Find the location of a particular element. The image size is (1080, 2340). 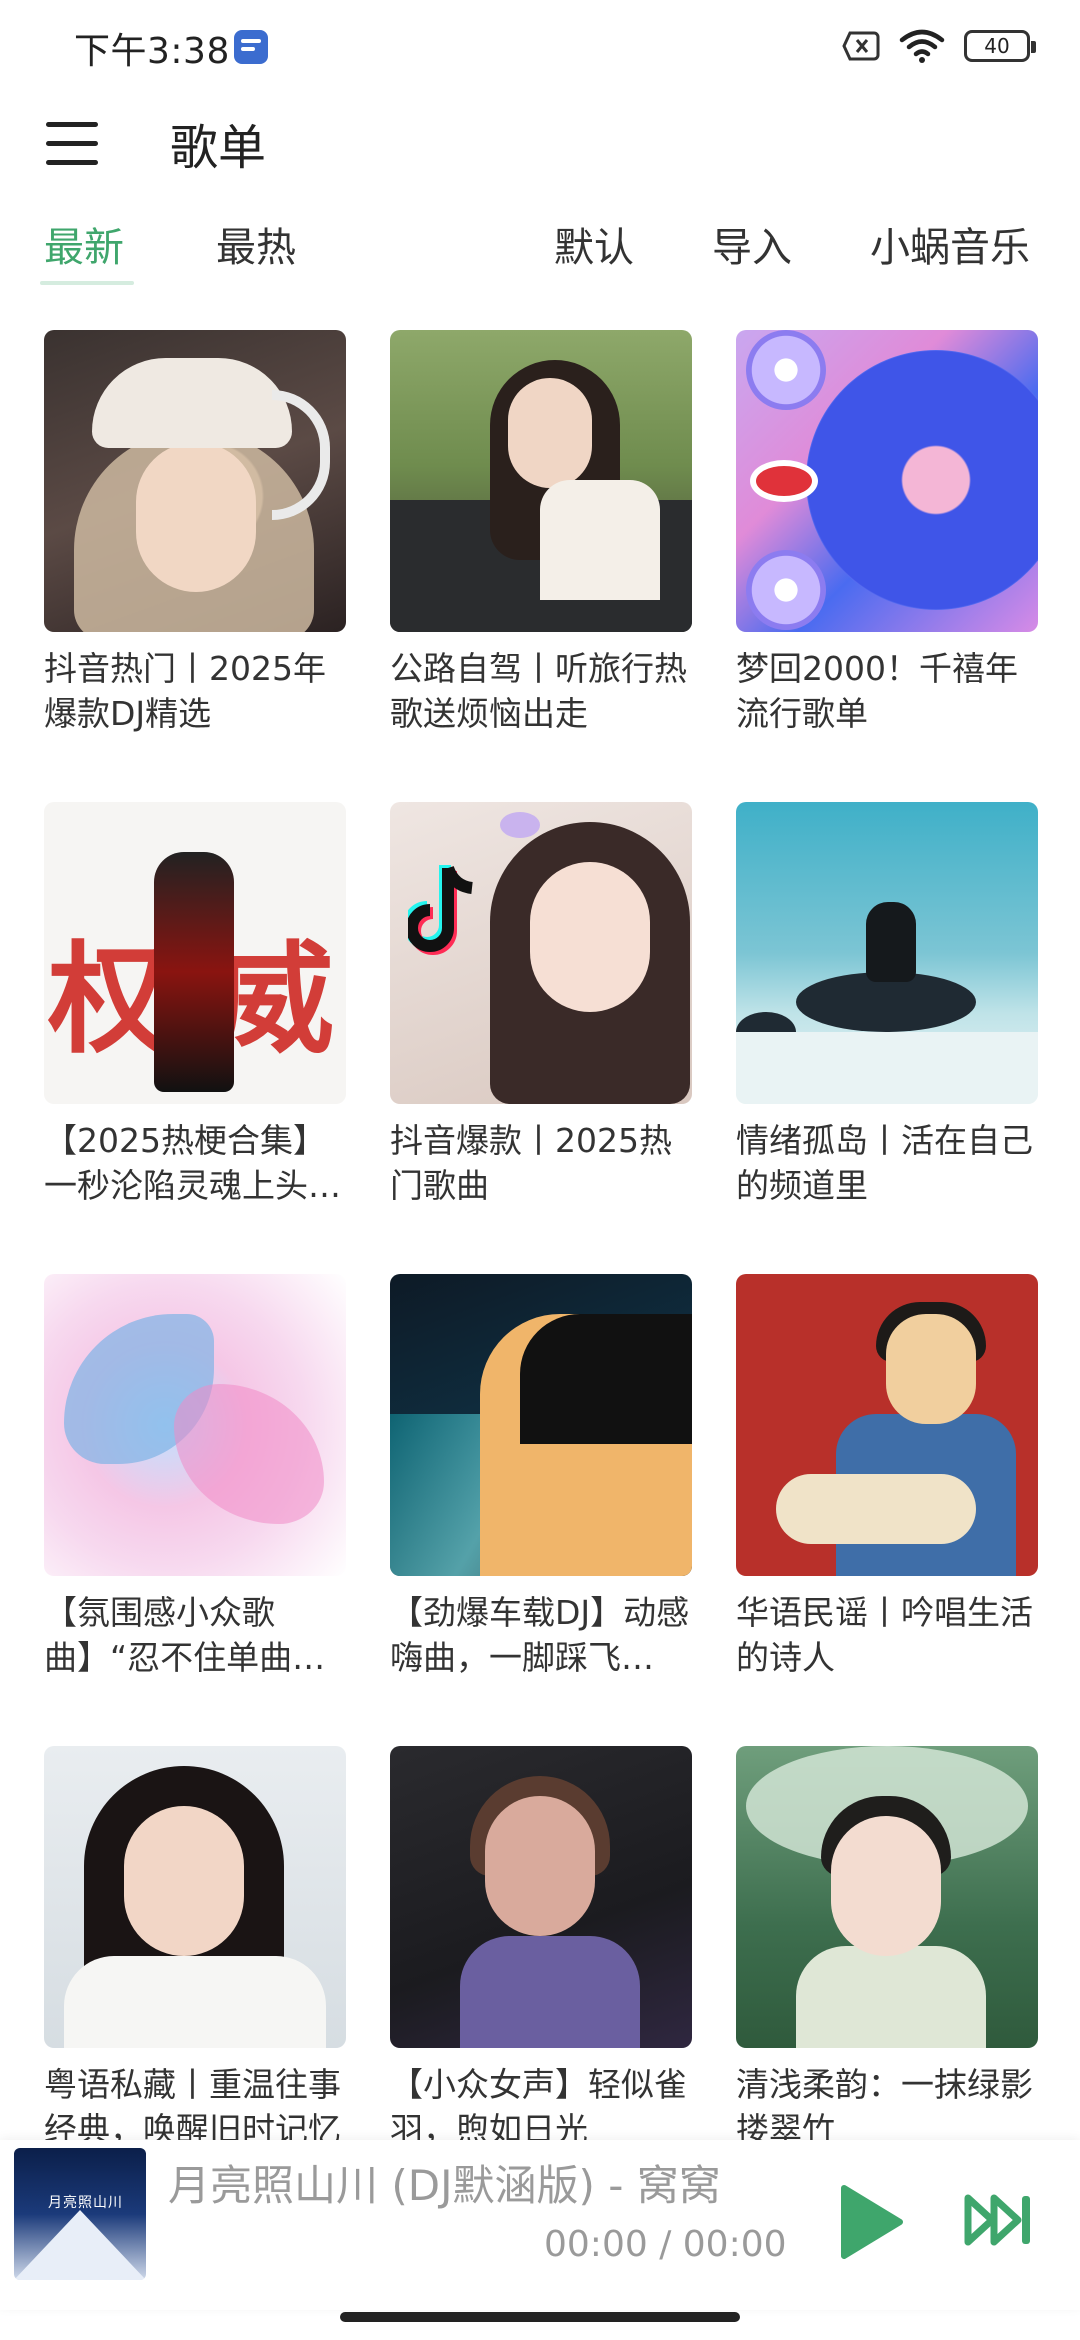

playlist-card: 【氛围感小众歌曲】“忍不住单曲循环！” is located at coordinates (195, 1477).